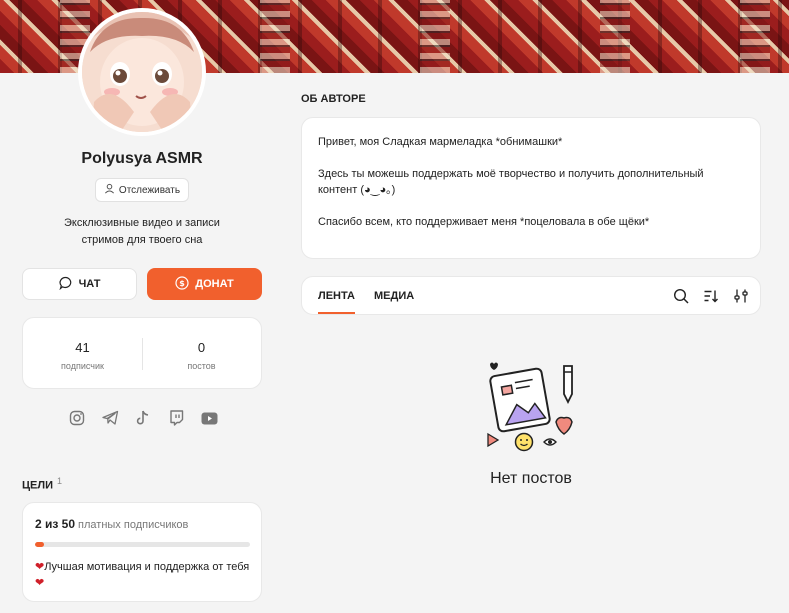 This screenshot has width=789, height=613. I want to click on goal-progress-fill, so click(39, 544).